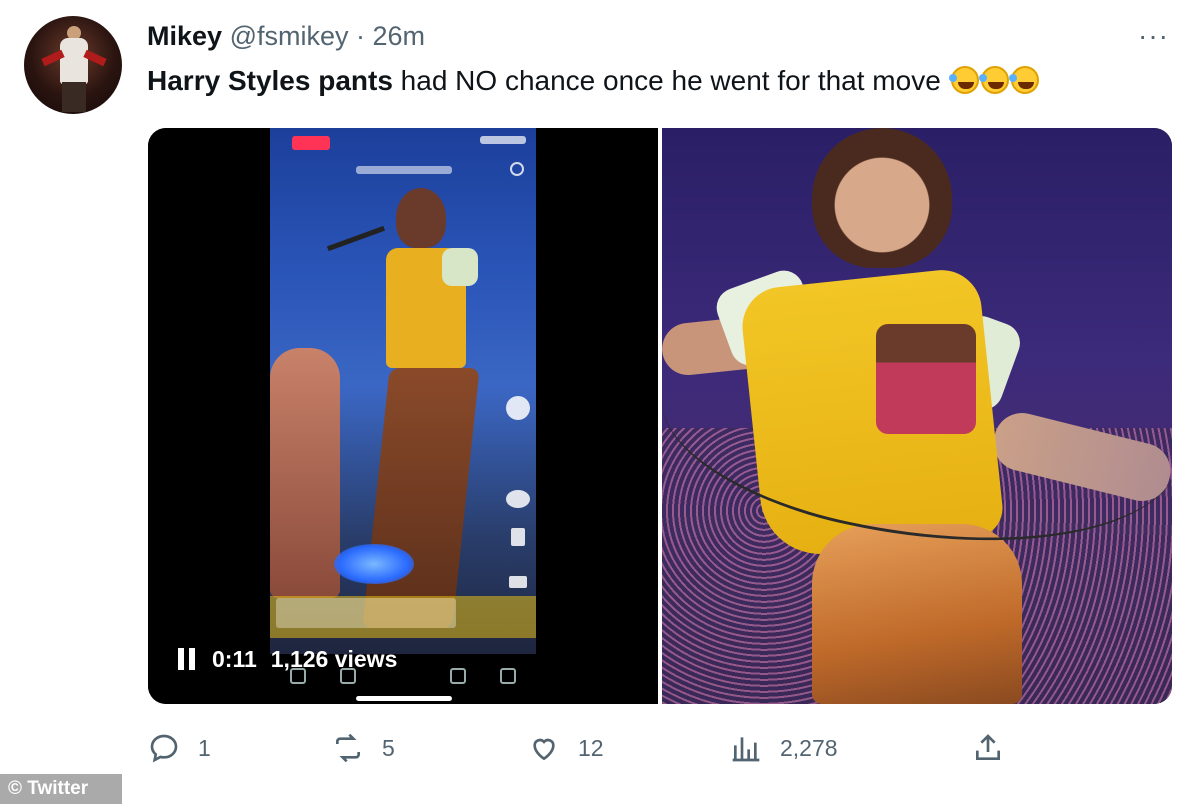 The height and width of the screenshot is (804, 1200). What do you see at coordinates (518, 582) in the screenshot?
I see `video-frame-share-icon` at bounding box center [518, 582].